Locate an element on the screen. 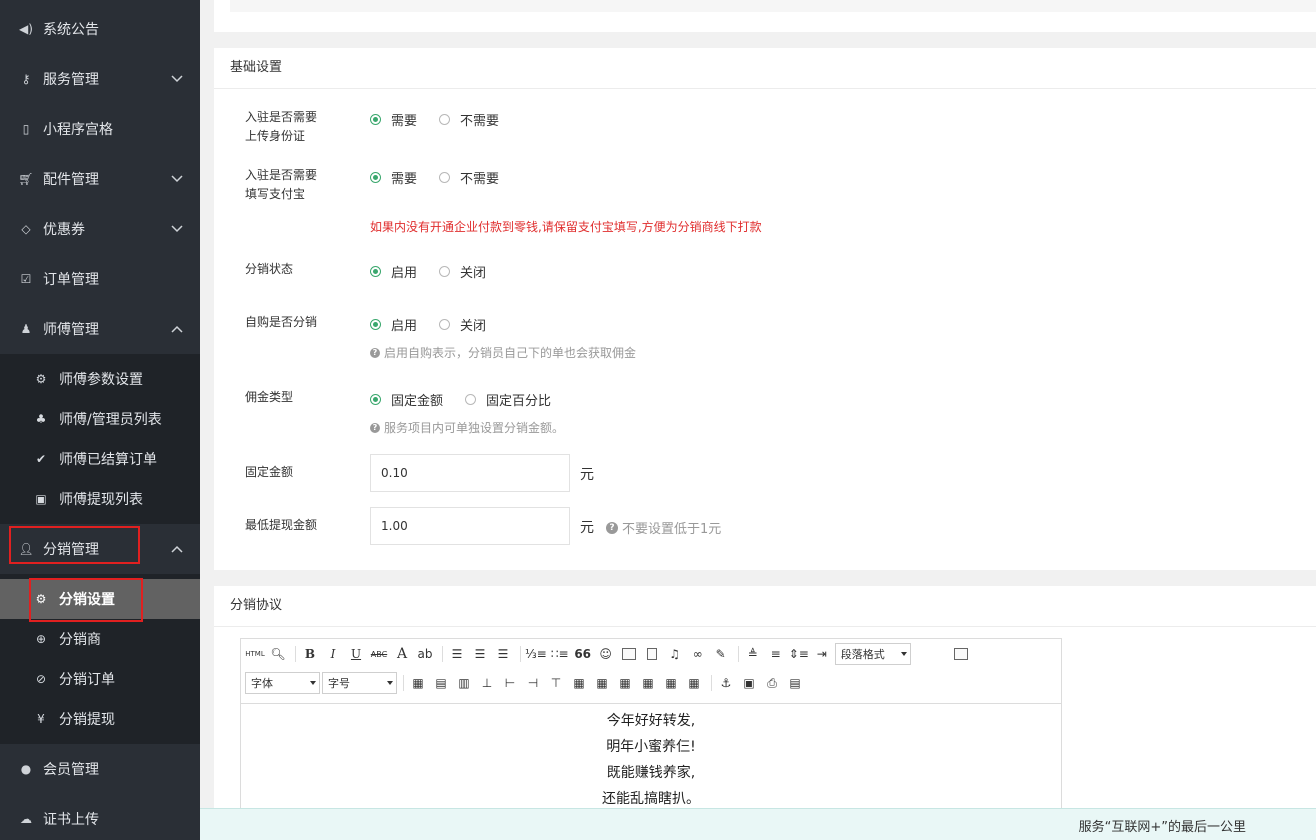 The height and width of the screenshot is (840, 1316). code-icon: ▣ is located at coordinates (749, 683).